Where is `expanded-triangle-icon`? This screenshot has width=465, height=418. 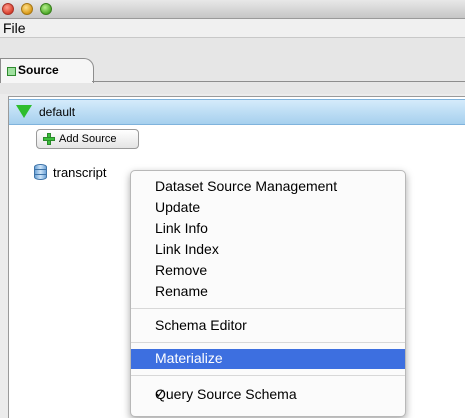 expanded-triangle-icon is located at coordinates (24, 111).